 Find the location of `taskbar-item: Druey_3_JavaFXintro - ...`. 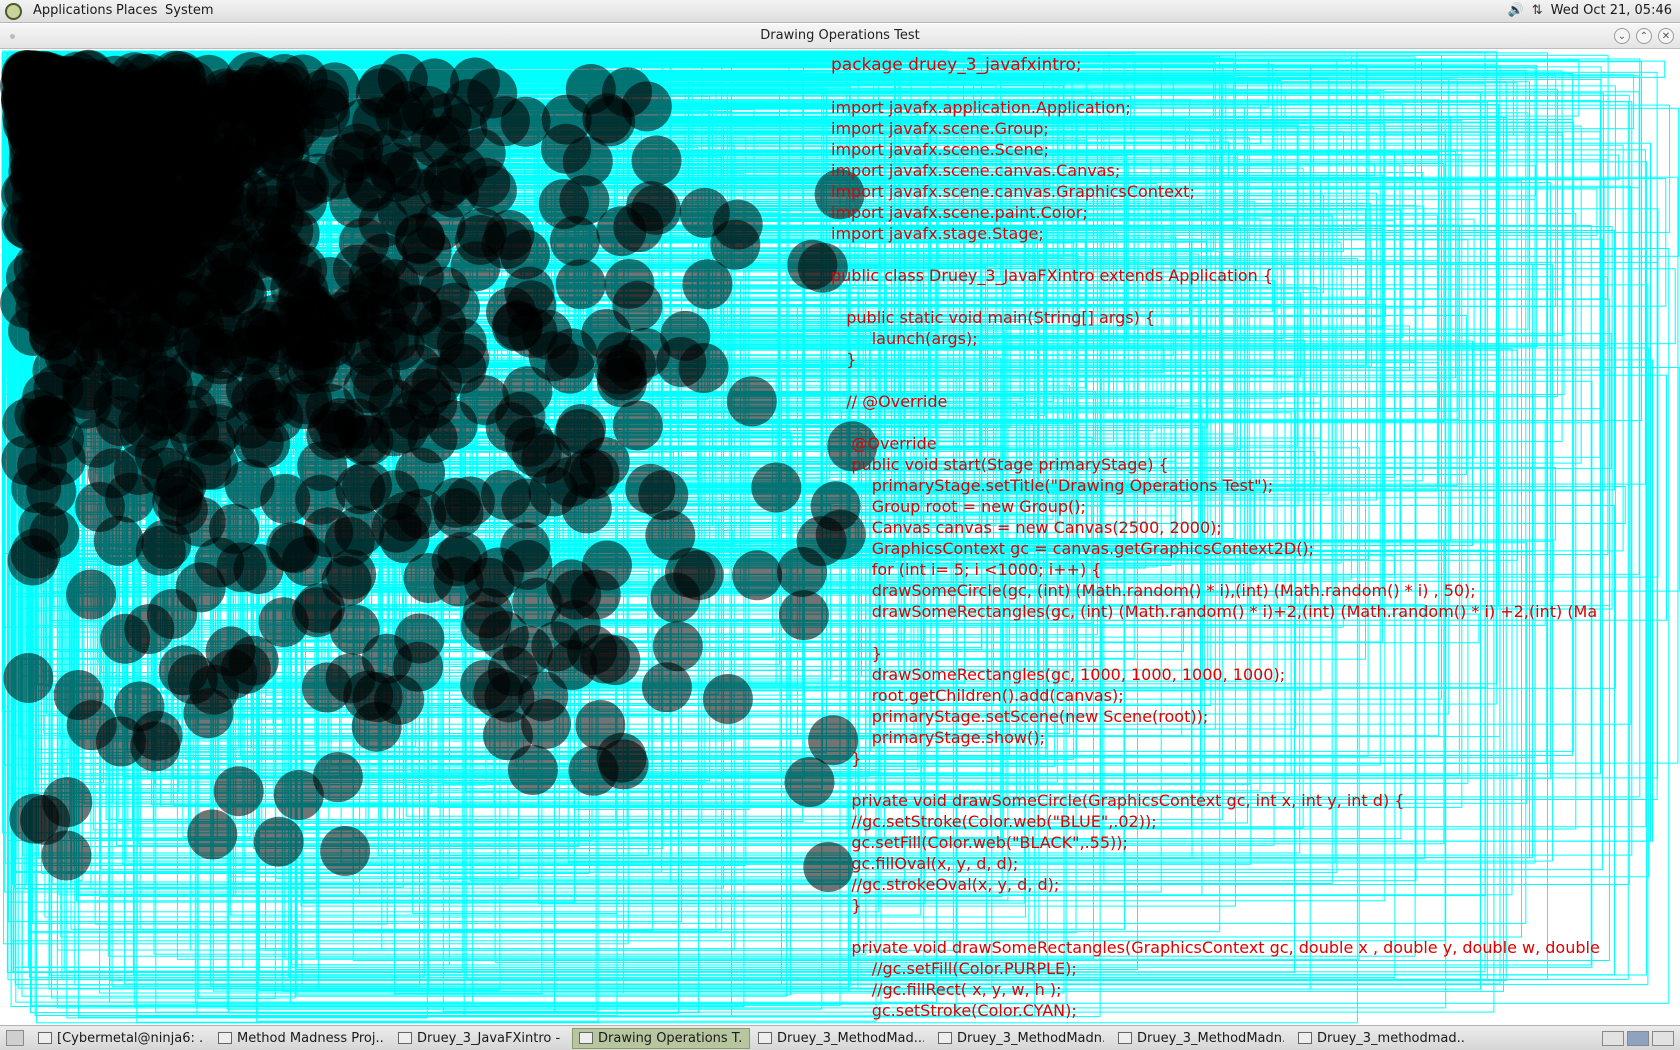

taskbar-item: Druey_3_JavaFXintro - ... is located at coordinates (481, 1038).